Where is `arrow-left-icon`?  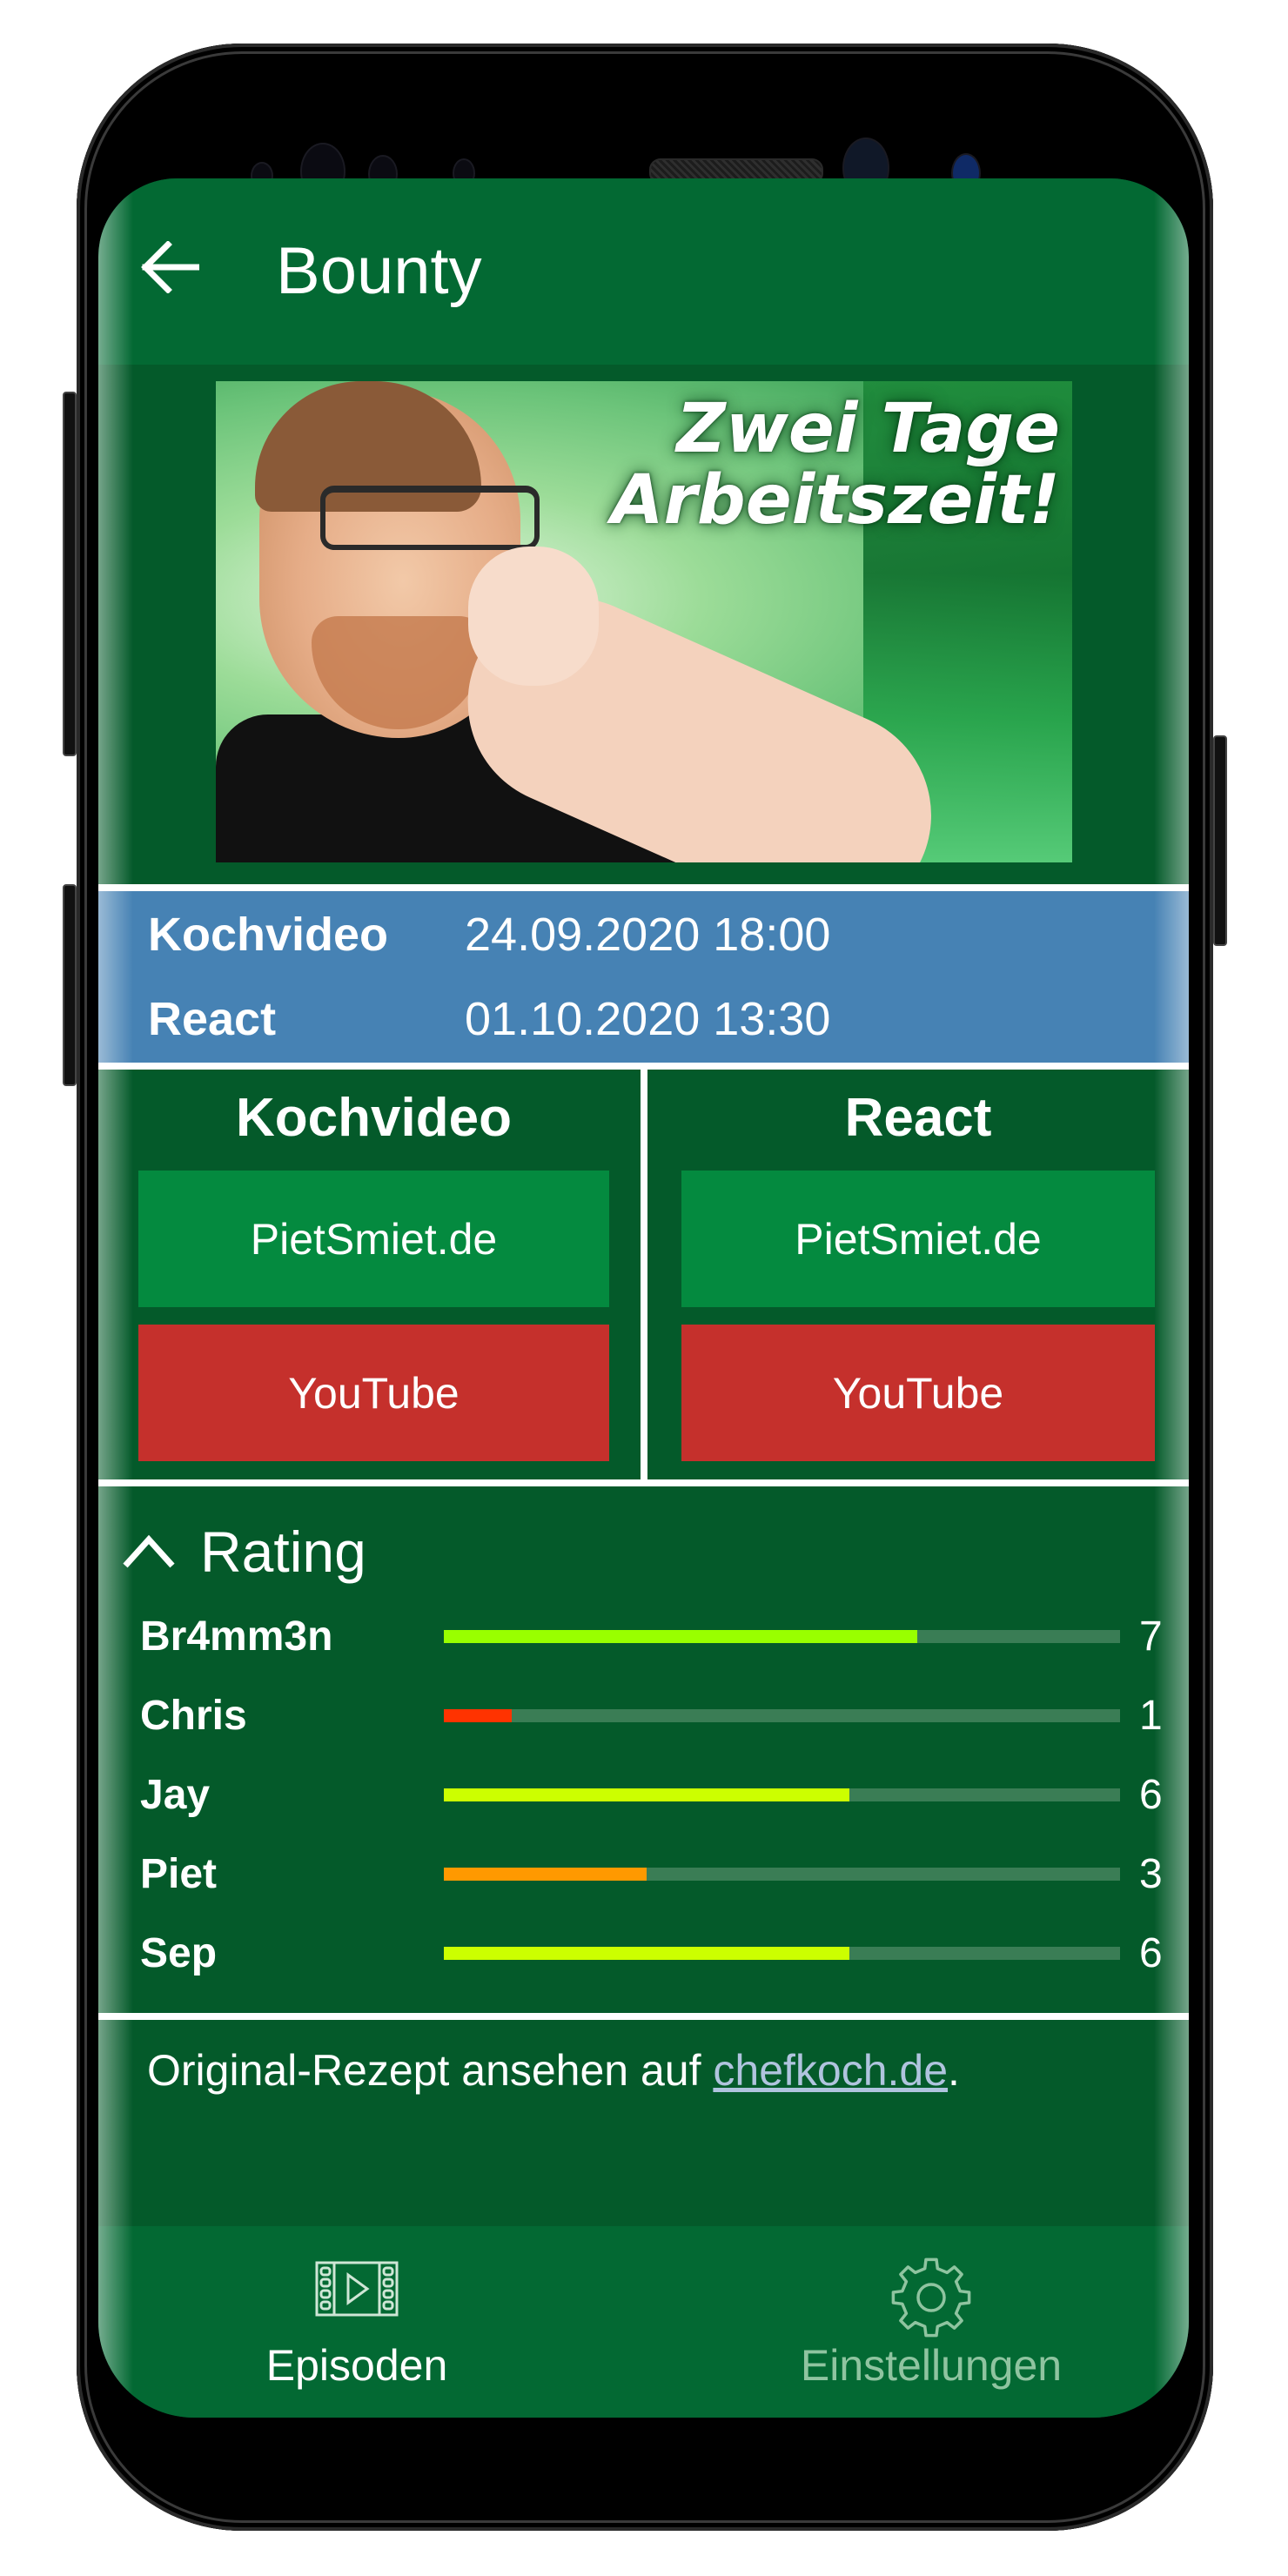
arrow-left-icon is located at coordinates (171, 267).